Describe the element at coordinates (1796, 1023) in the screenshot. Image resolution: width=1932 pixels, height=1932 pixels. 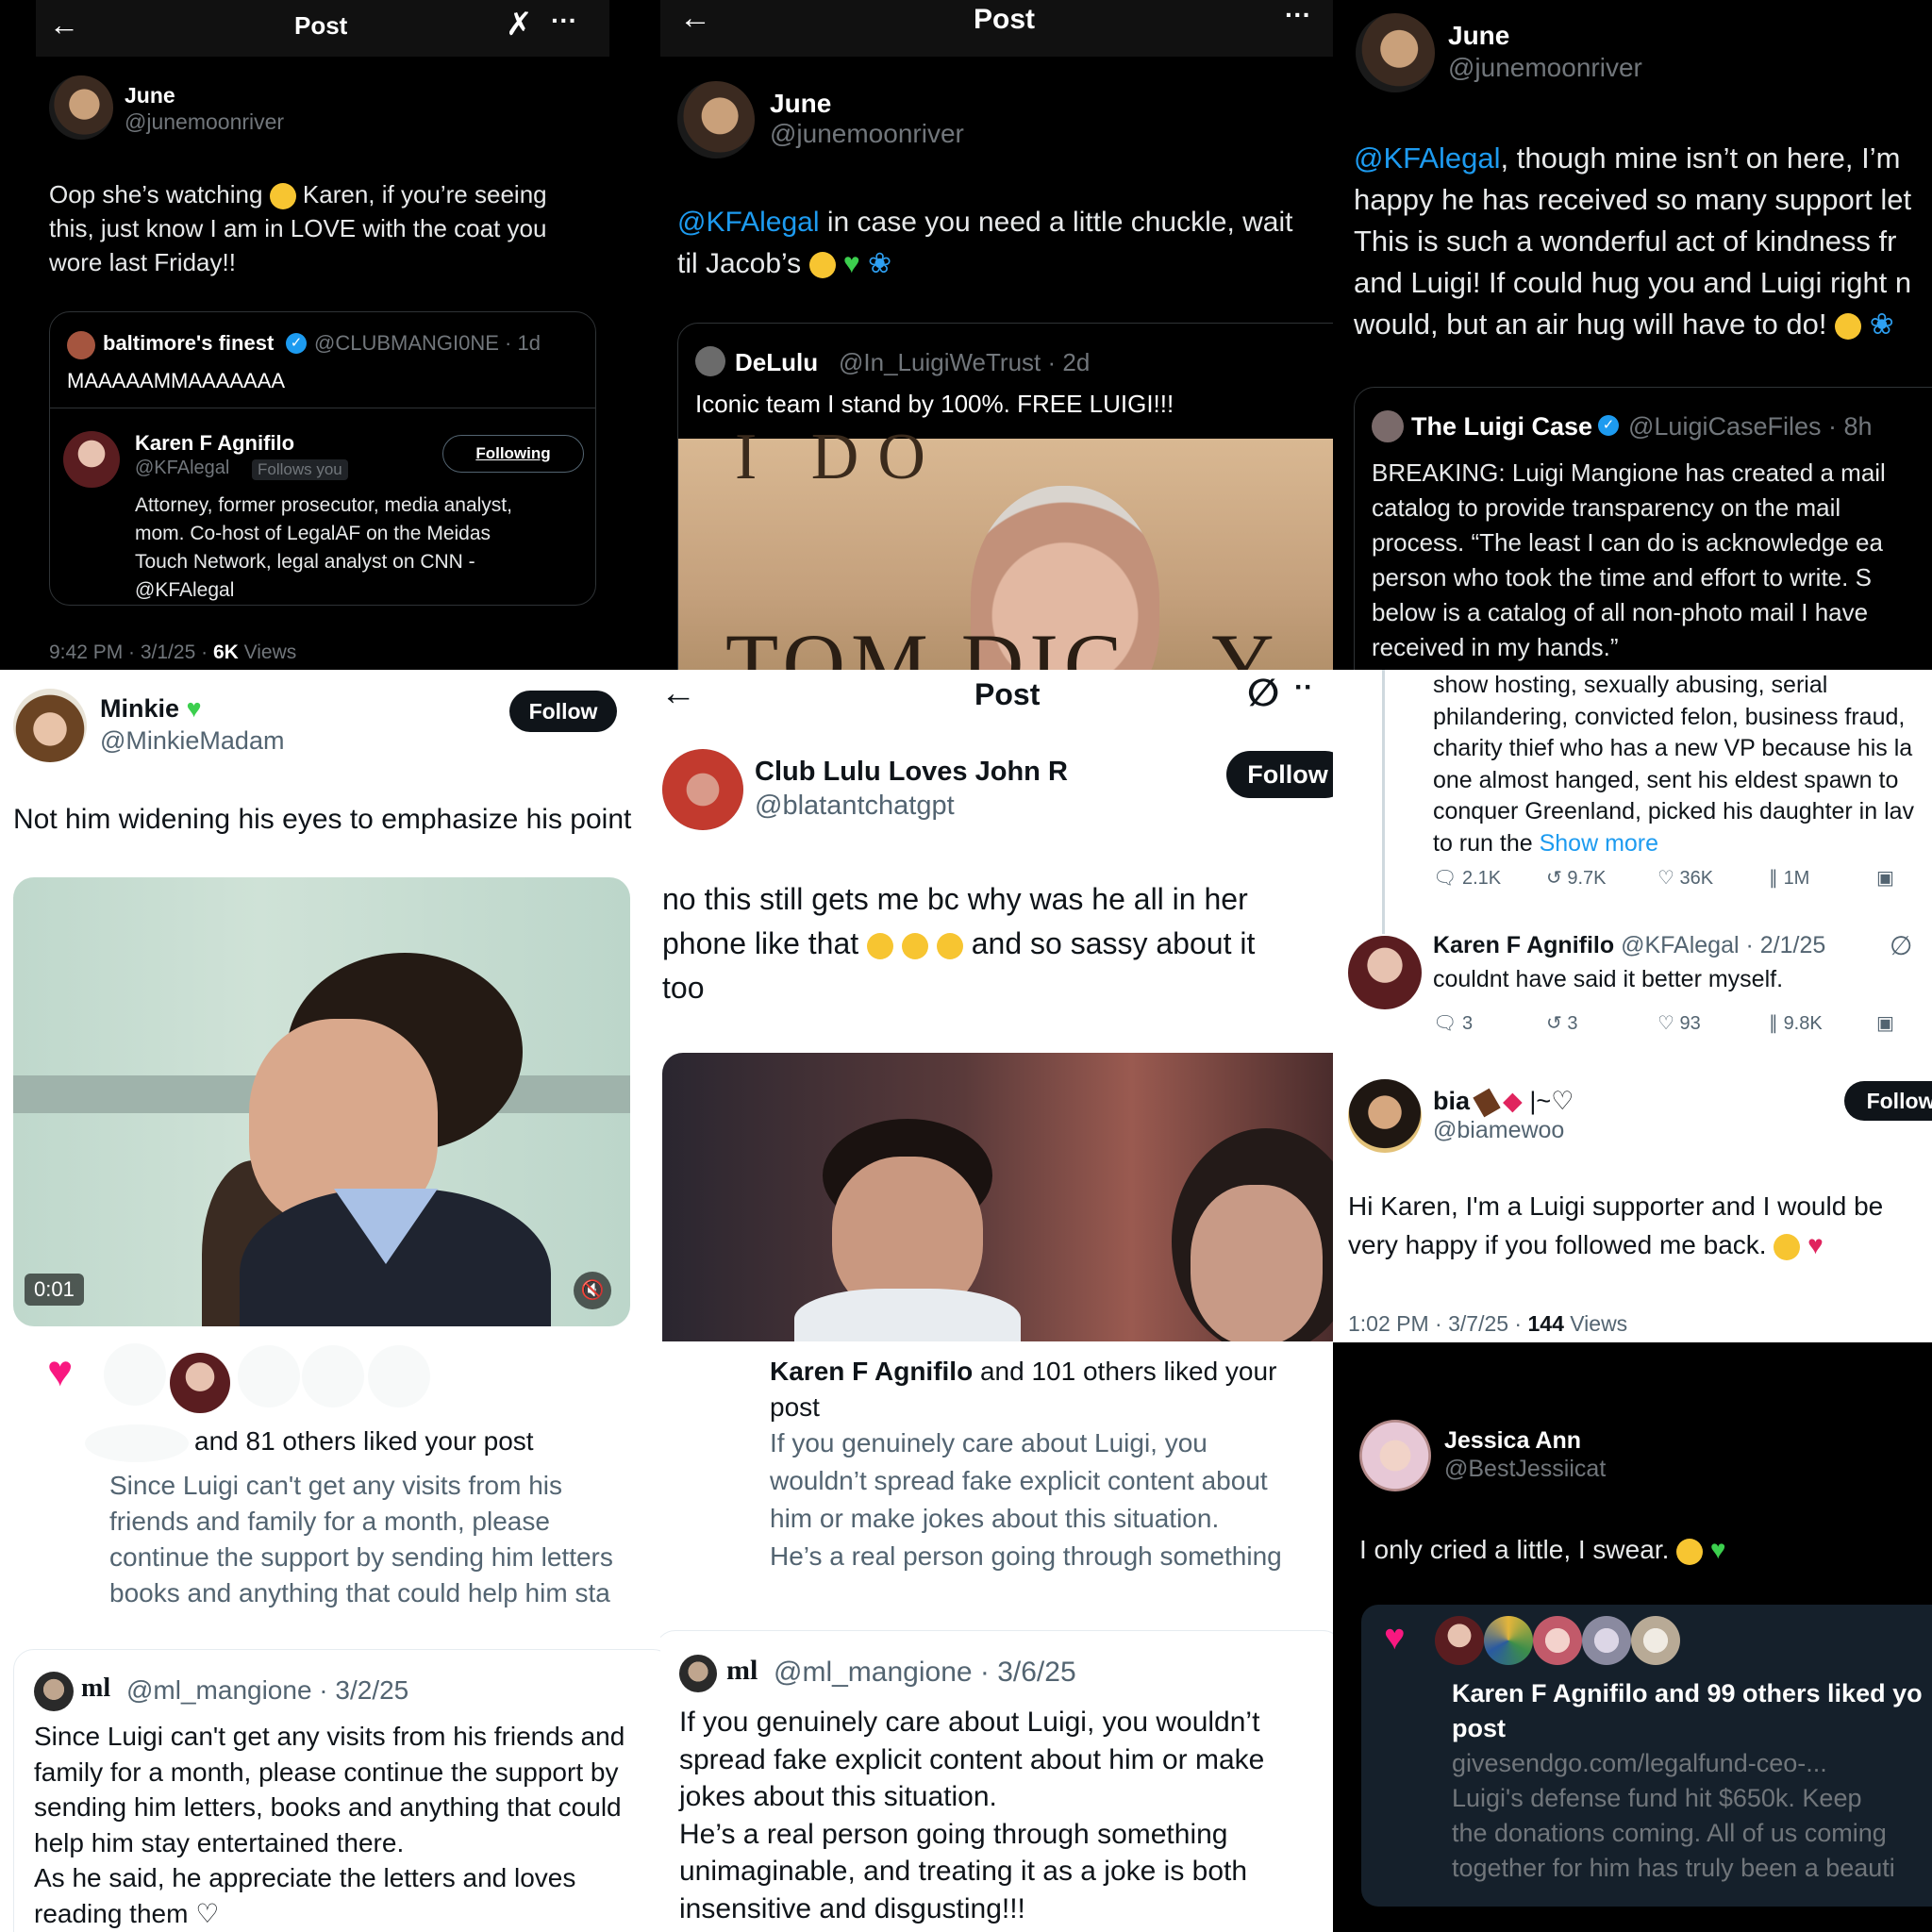
I see `views-count: ∥ 9.8K` at that location.